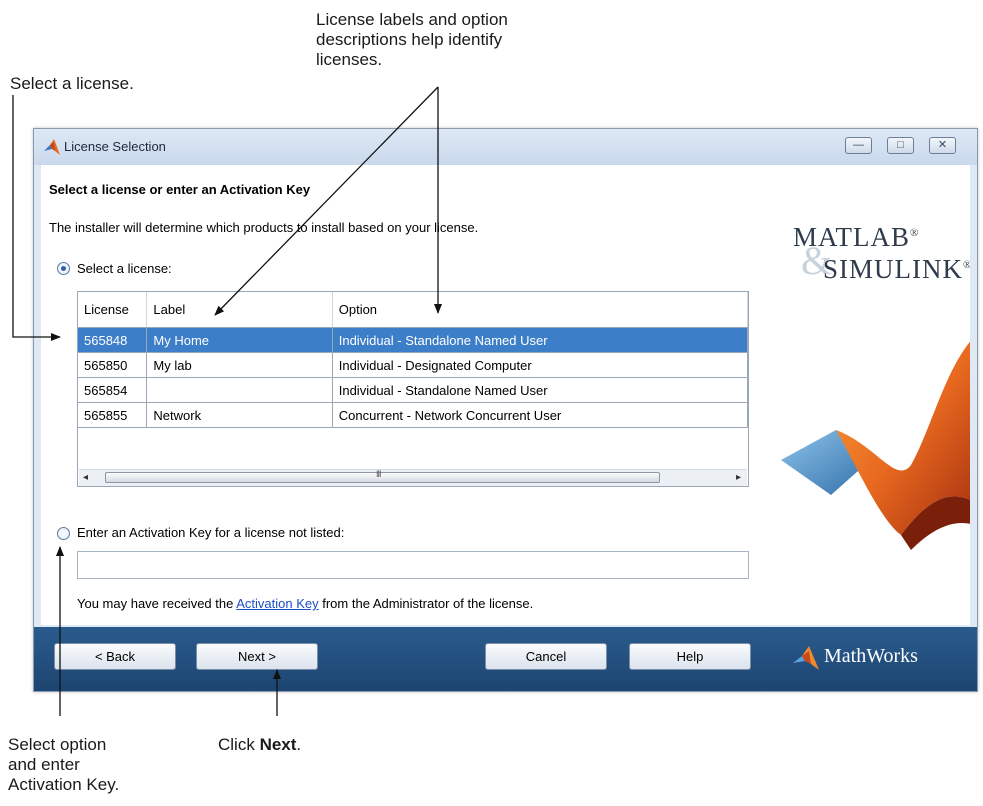  I want to click on annotation-select-option: Select option and enter Activation Key., so click(108, 765).